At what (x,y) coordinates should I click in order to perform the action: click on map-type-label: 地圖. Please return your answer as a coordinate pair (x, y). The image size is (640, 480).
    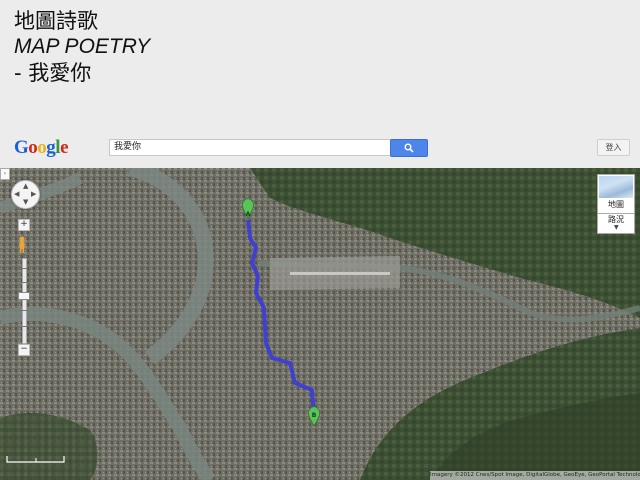
    Looking at the image, I should click on (616, 204).